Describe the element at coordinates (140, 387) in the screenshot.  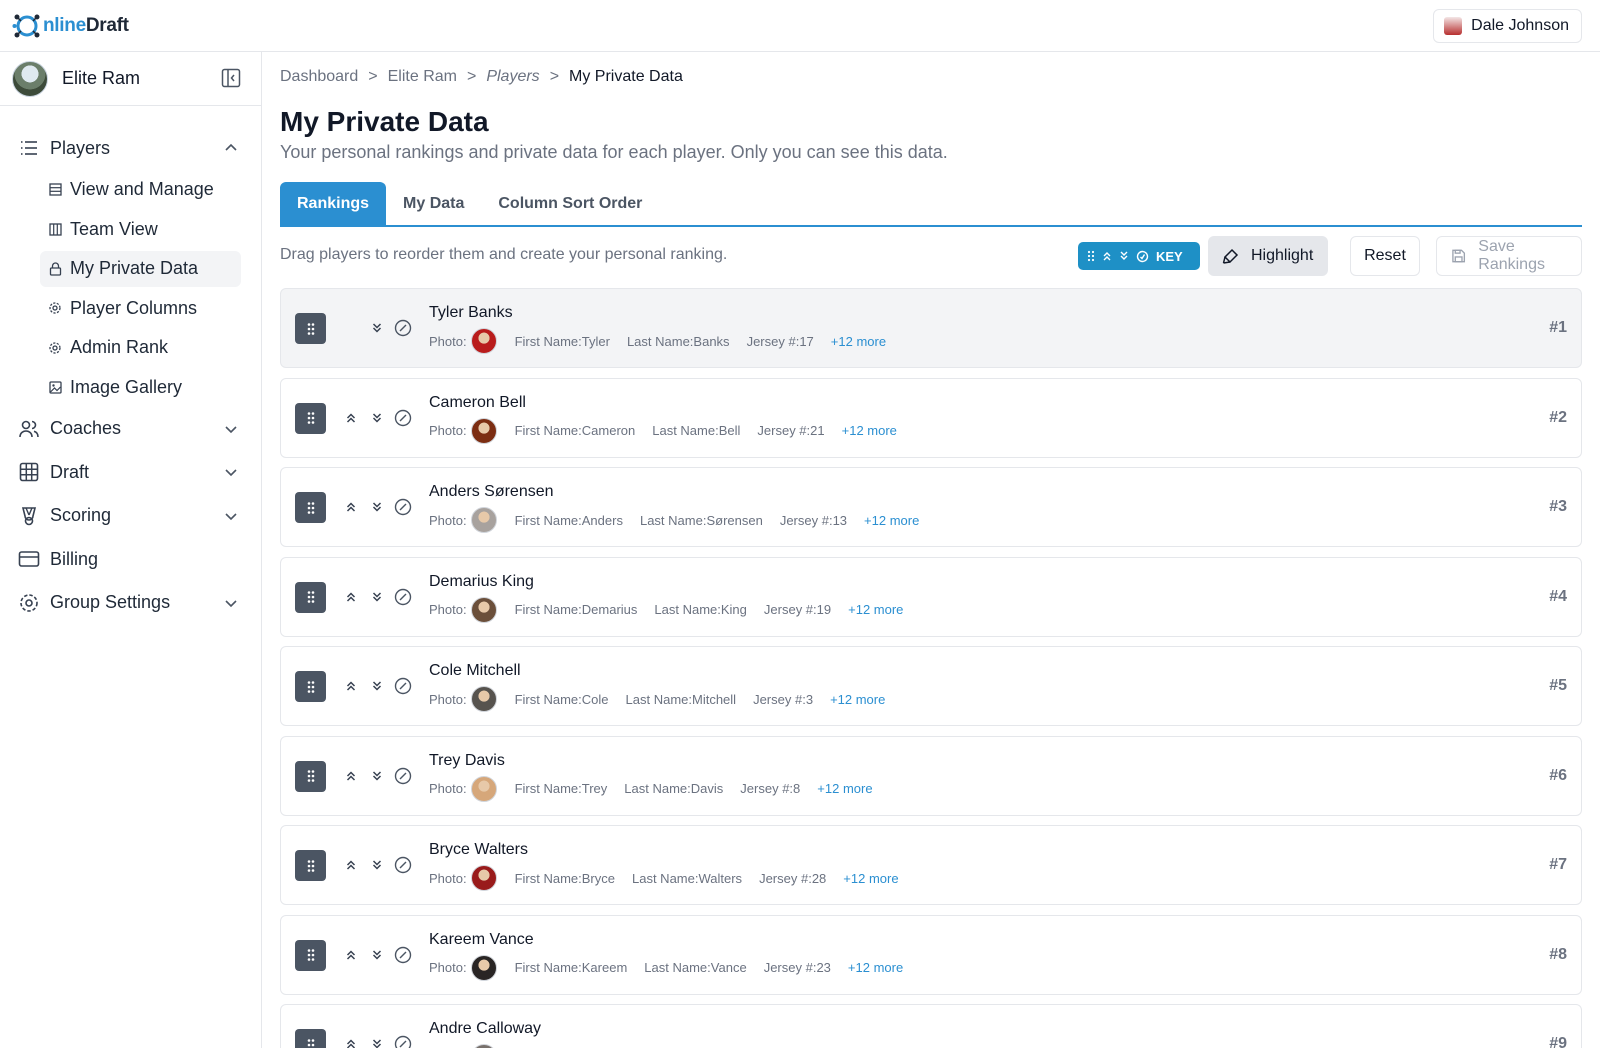
I see `sidebar-subitem-image-gallery: Image Gallery` at that location.